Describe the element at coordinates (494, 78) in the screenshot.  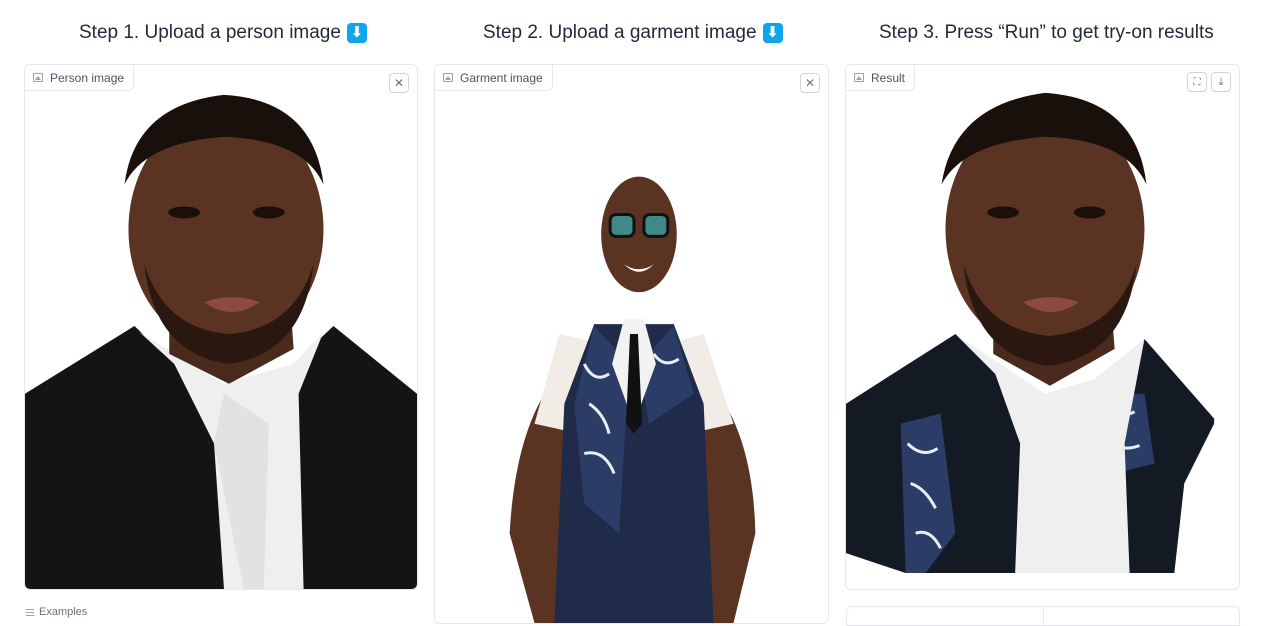
I see `garment-image-label: Garment image` at that location.